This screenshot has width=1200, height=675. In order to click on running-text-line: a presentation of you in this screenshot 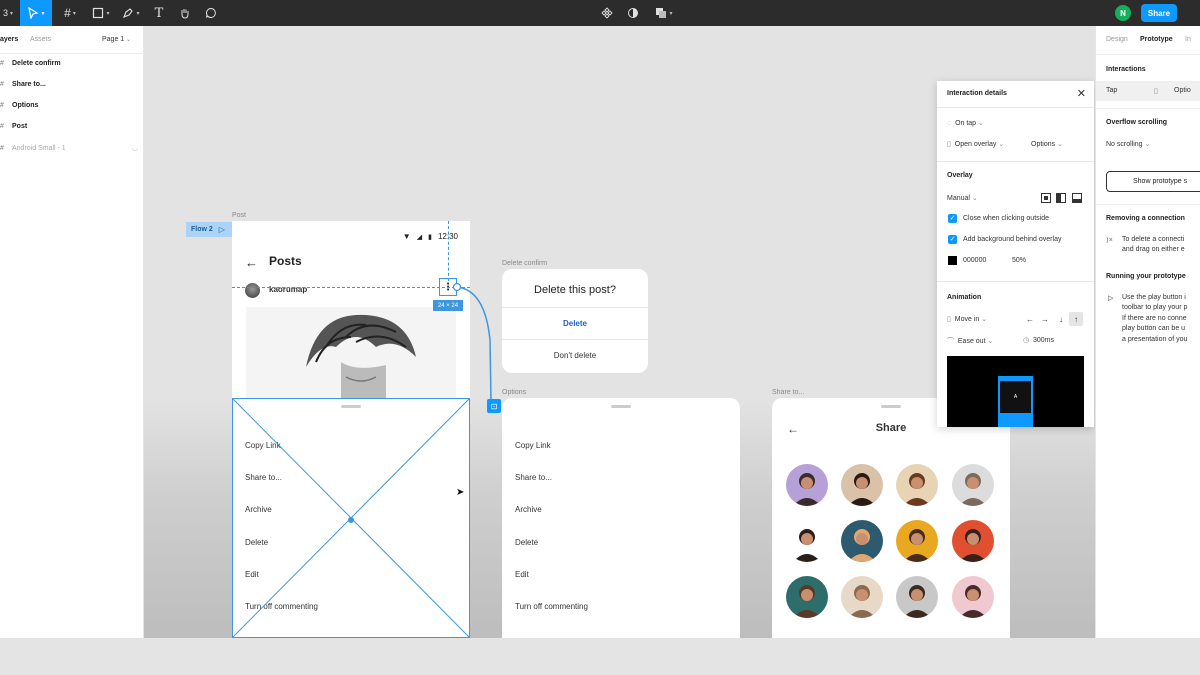, I will do `click(1155, 339)`.